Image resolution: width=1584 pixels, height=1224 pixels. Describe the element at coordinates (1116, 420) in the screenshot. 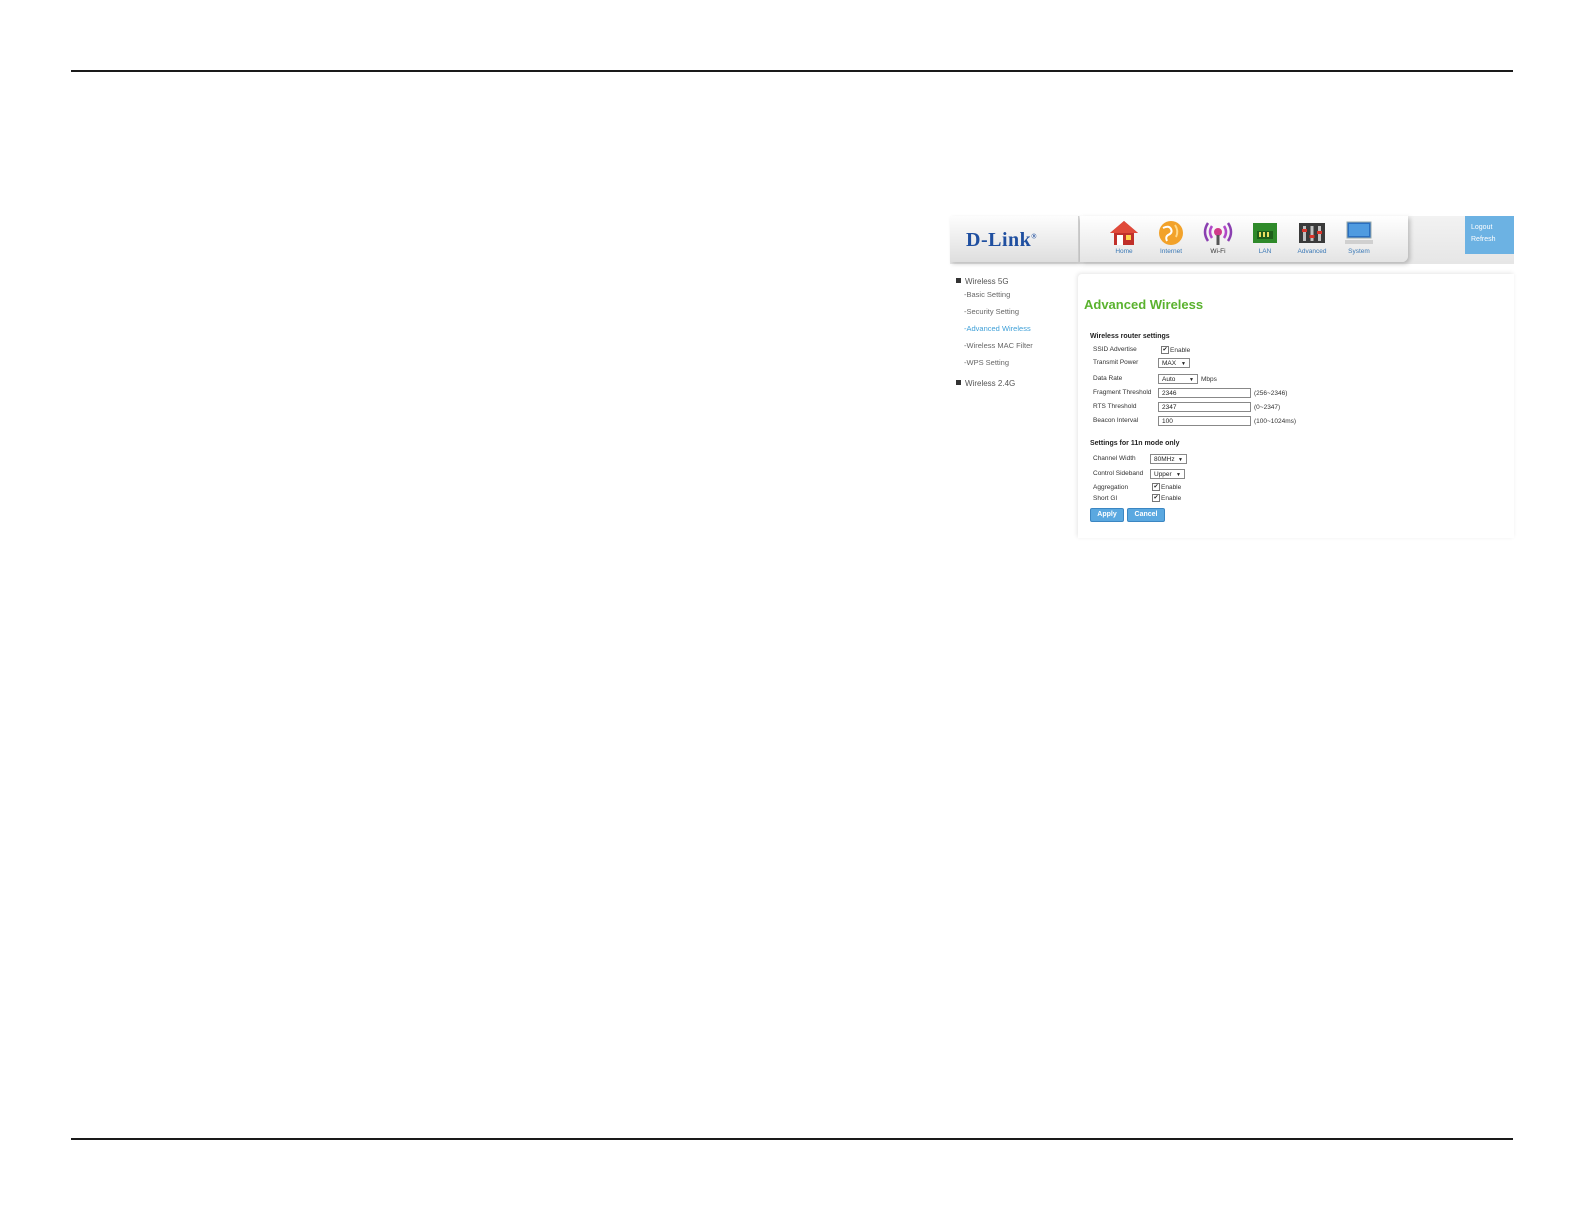

I see `beacon-interval-label: Beacon Interval` at that location.